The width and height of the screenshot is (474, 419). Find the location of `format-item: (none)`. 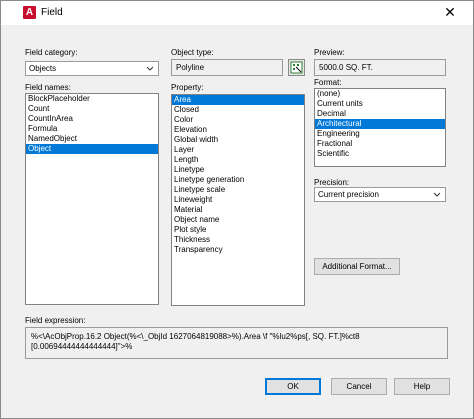

format-item: (none) is located at coordinates (380, 94).